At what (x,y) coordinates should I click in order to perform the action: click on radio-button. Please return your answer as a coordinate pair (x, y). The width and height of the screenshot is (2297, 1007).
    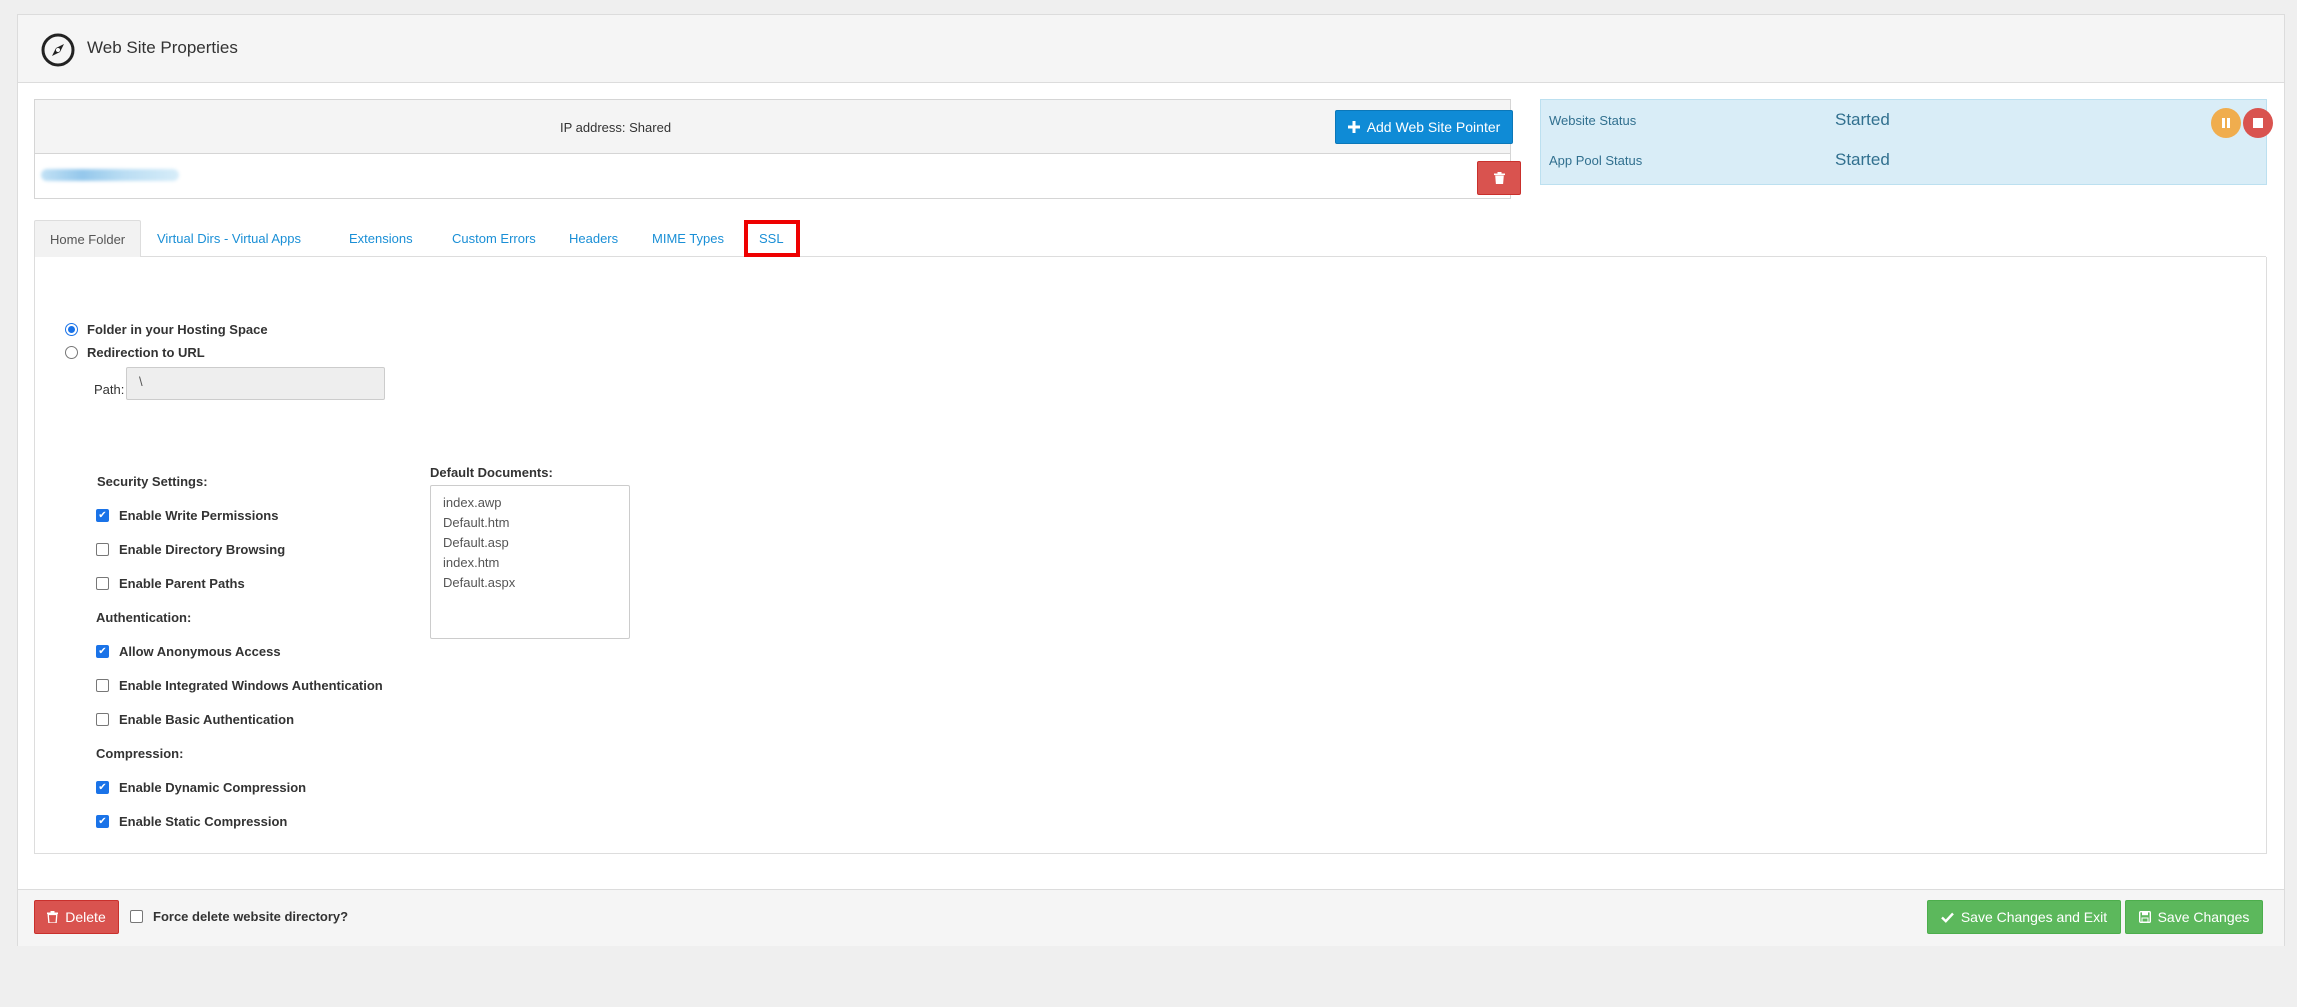
    Looking at the image, I should click on (71, 352).